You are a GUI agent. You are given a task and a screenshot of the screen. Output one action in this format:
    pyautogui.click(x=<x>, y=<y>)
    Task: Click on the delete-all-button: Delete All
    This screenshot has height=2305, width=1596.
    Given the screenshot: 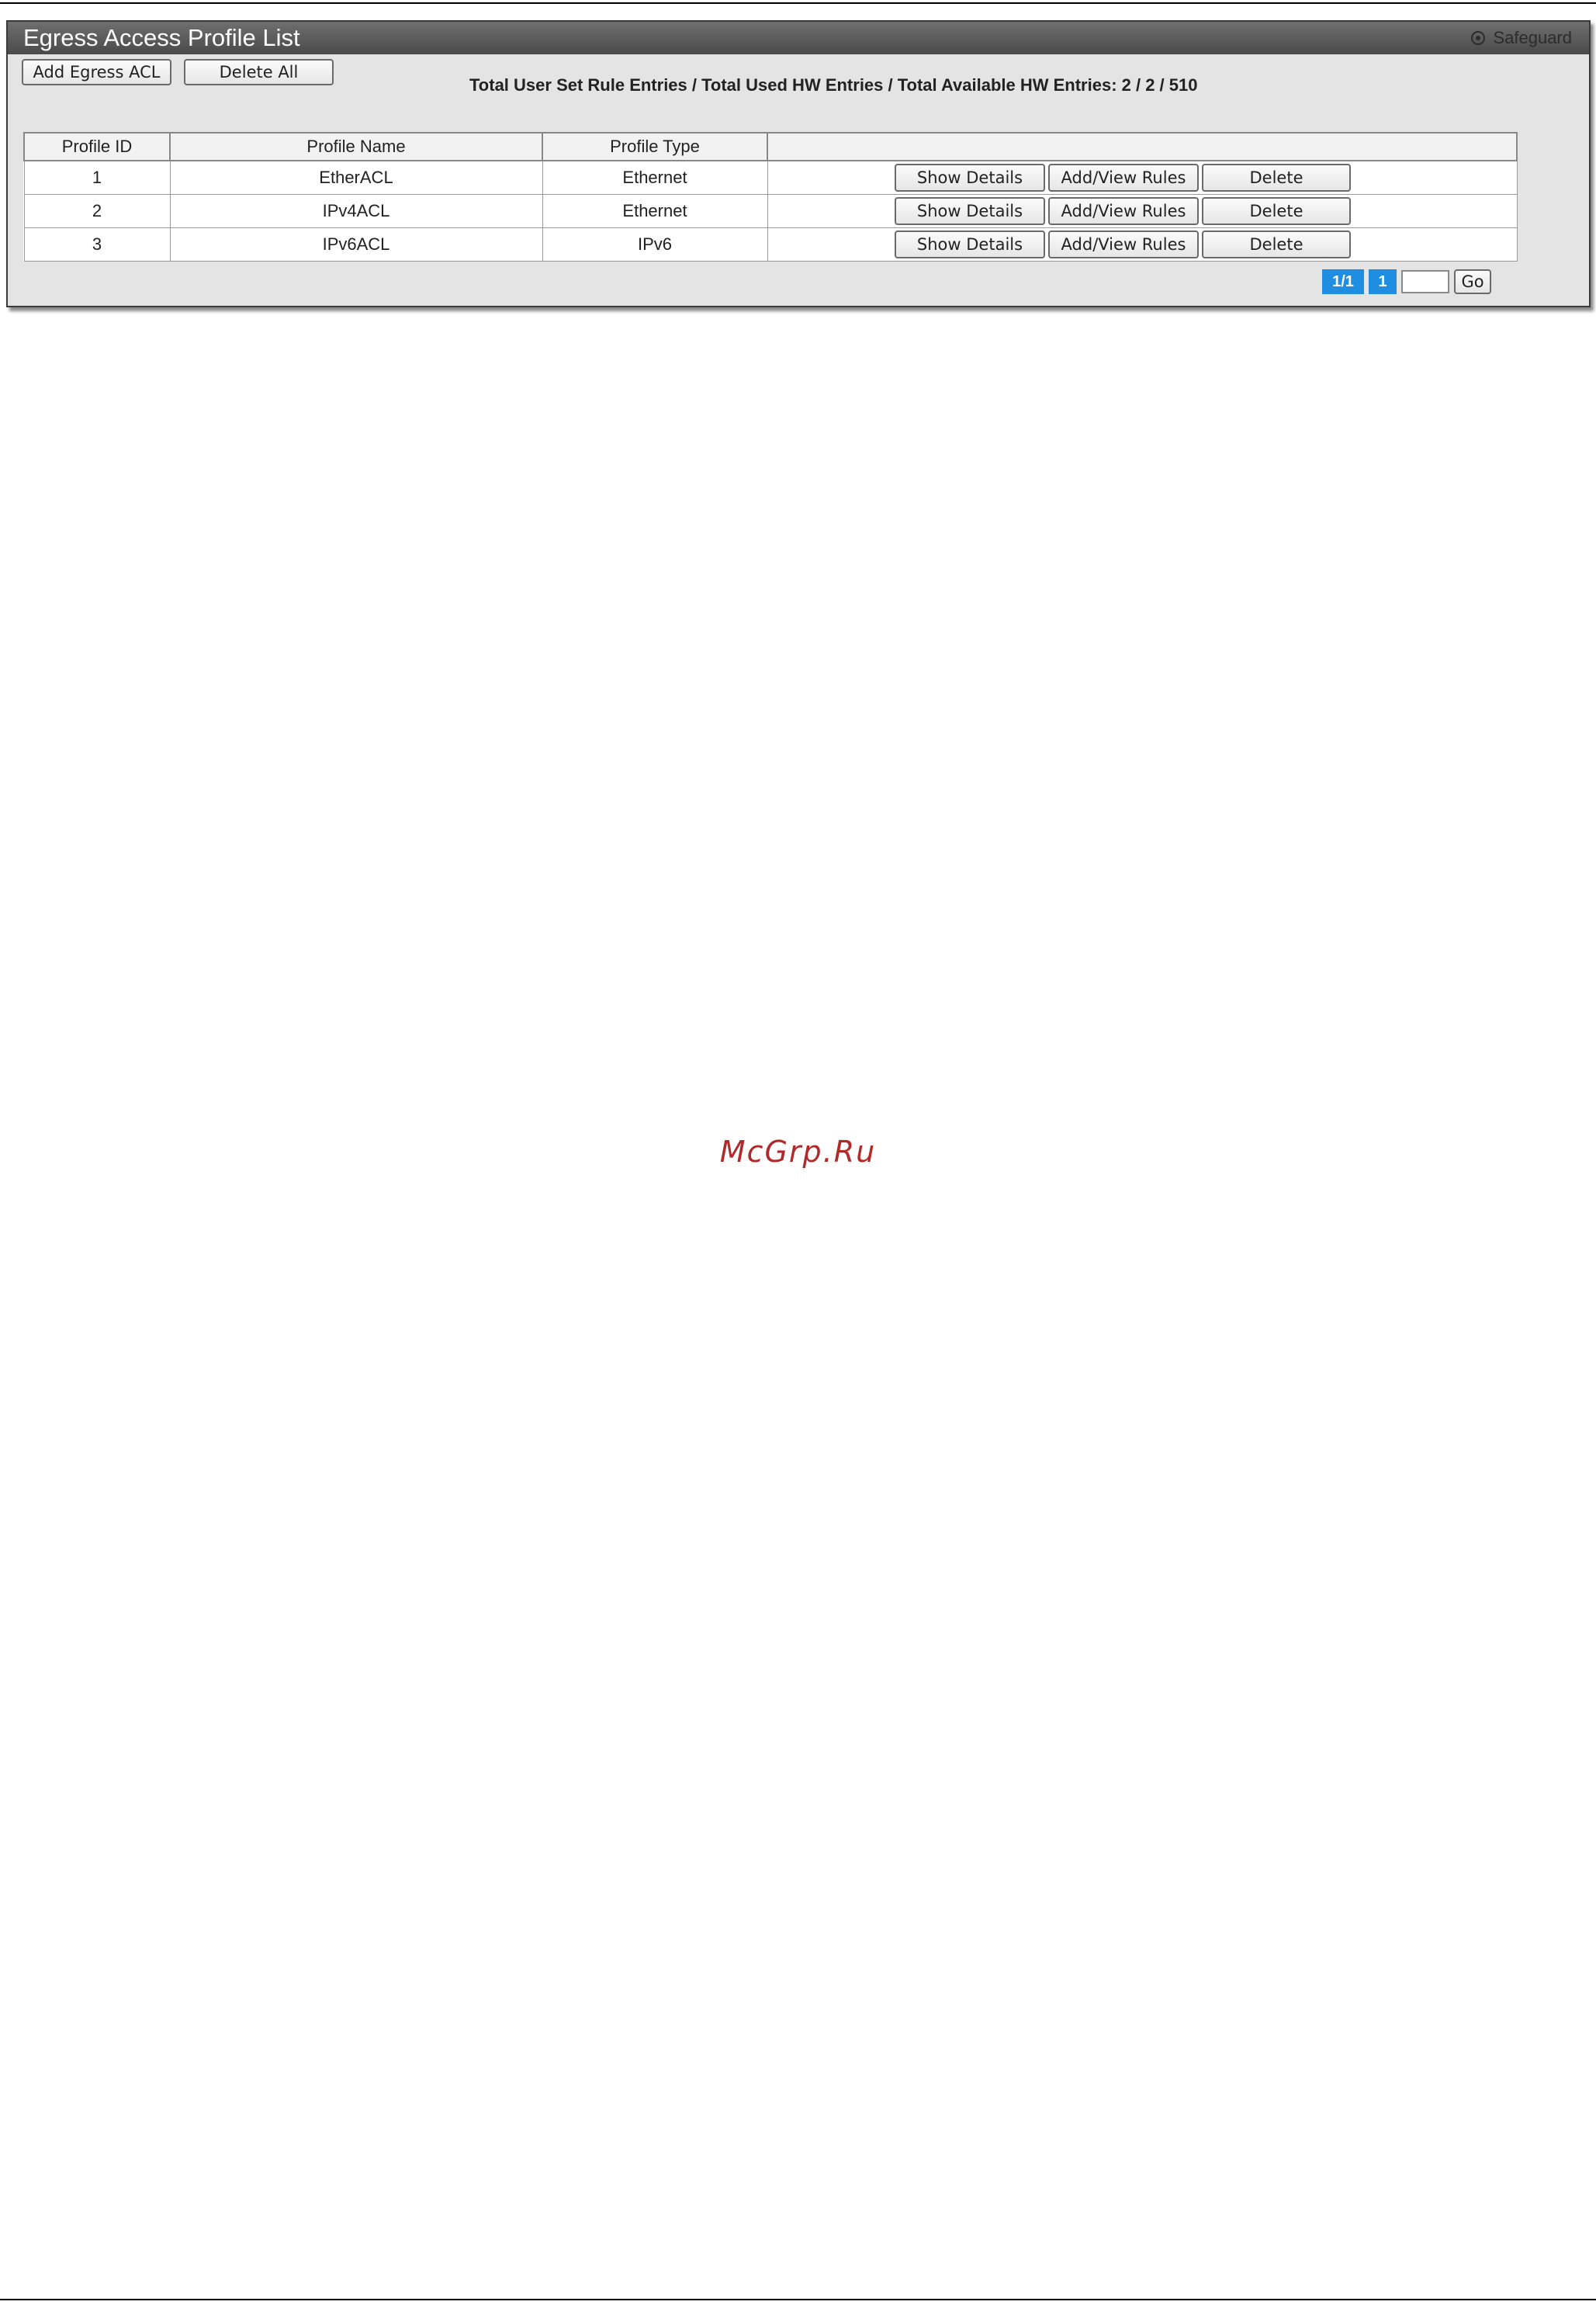 What is the action you would take?
    pyautogui.click(x=259, y=72)
    